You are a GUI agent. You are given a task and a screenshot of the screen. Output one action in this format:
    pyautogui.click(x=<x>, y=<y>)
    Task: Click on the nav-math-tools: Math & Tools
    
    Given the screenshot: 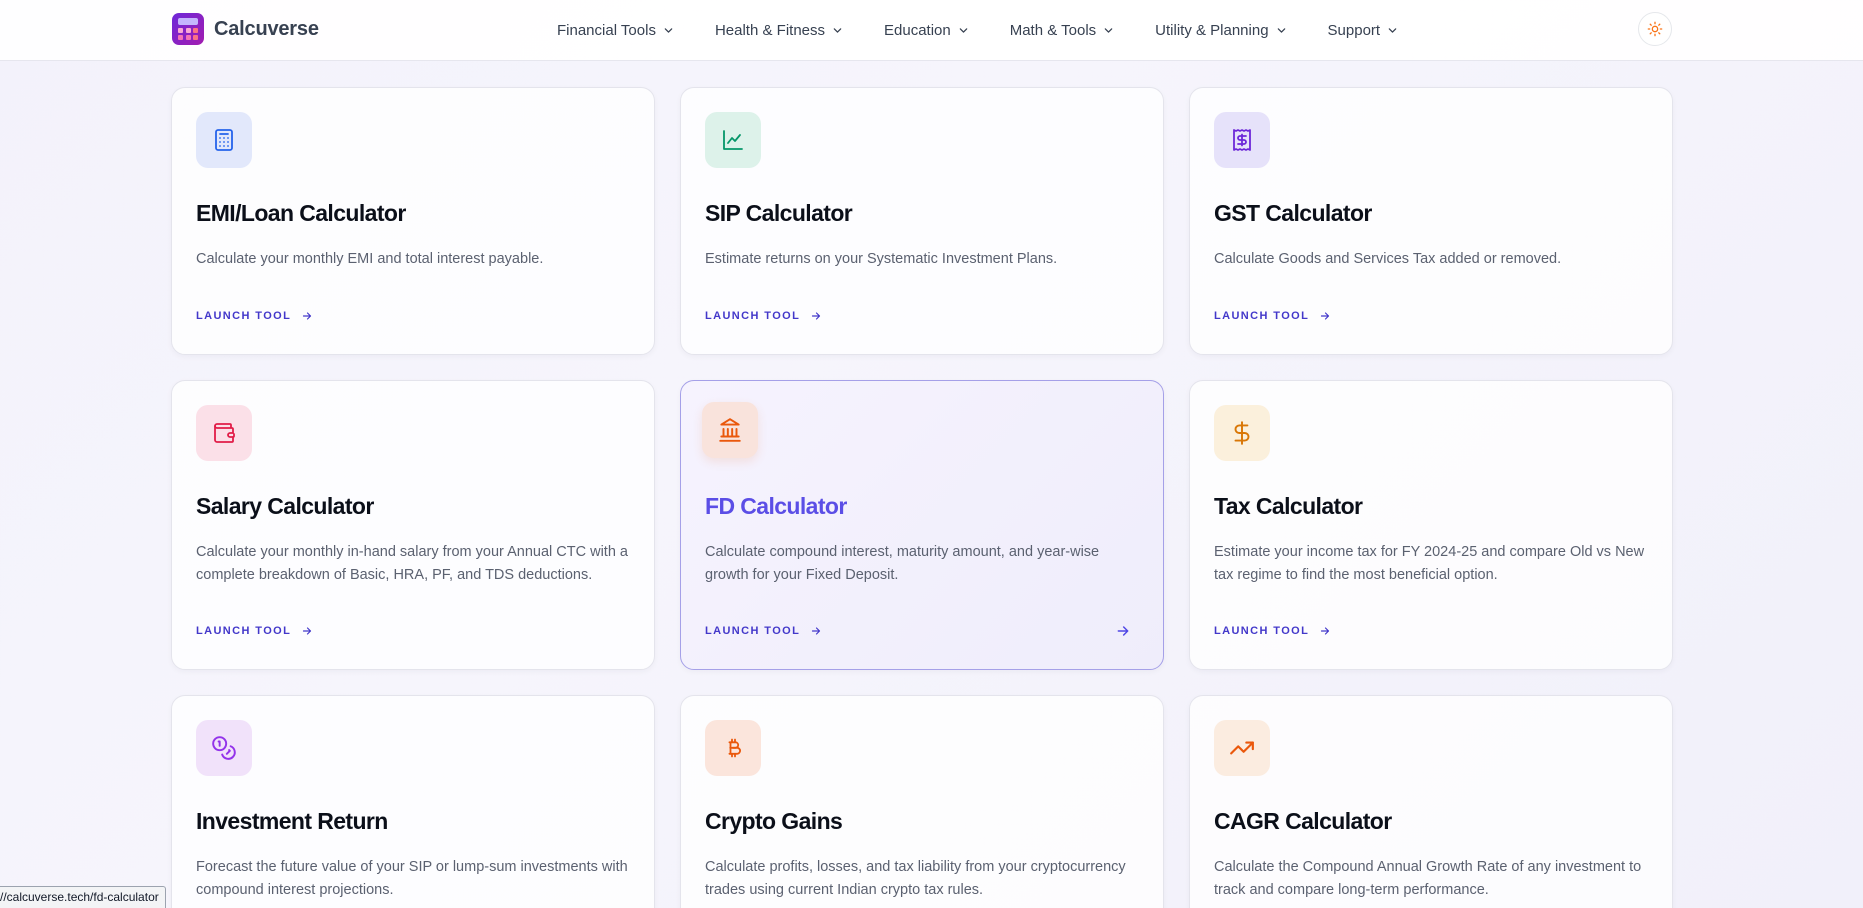 What is the action you would take?
    pyautogui.click(x=1061, y=30)
    